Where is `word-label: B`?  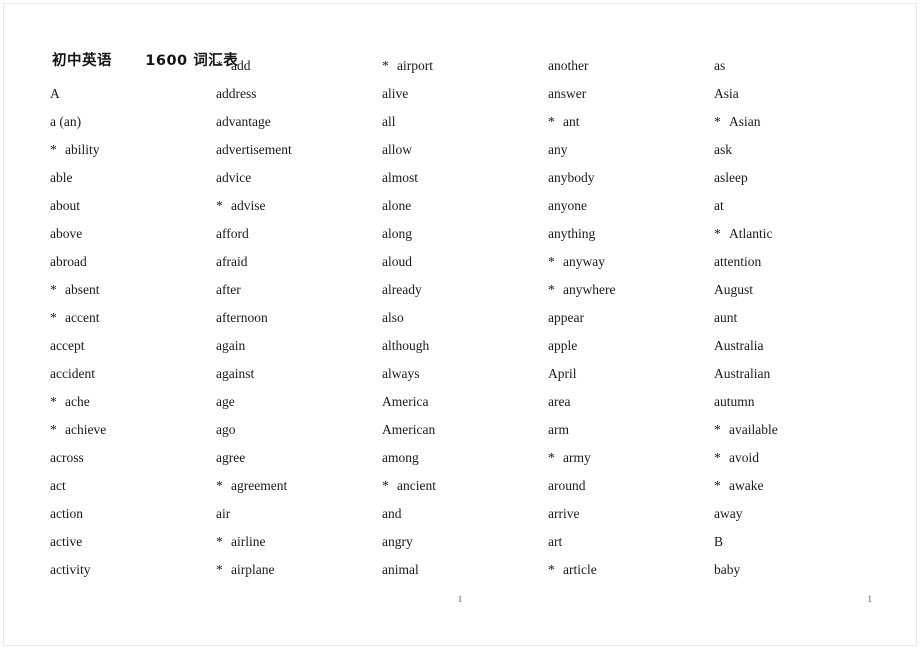
word-label: B is located at coordinates (719, 541).